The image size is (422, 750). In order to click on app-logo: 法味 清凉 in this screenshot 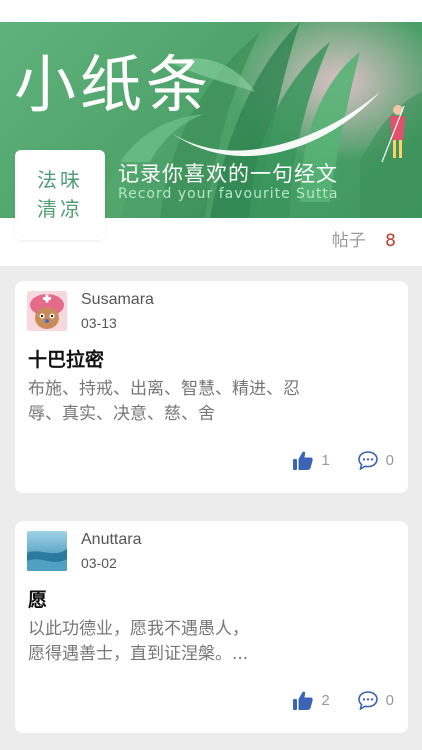, I will do `click(60, 195)`.